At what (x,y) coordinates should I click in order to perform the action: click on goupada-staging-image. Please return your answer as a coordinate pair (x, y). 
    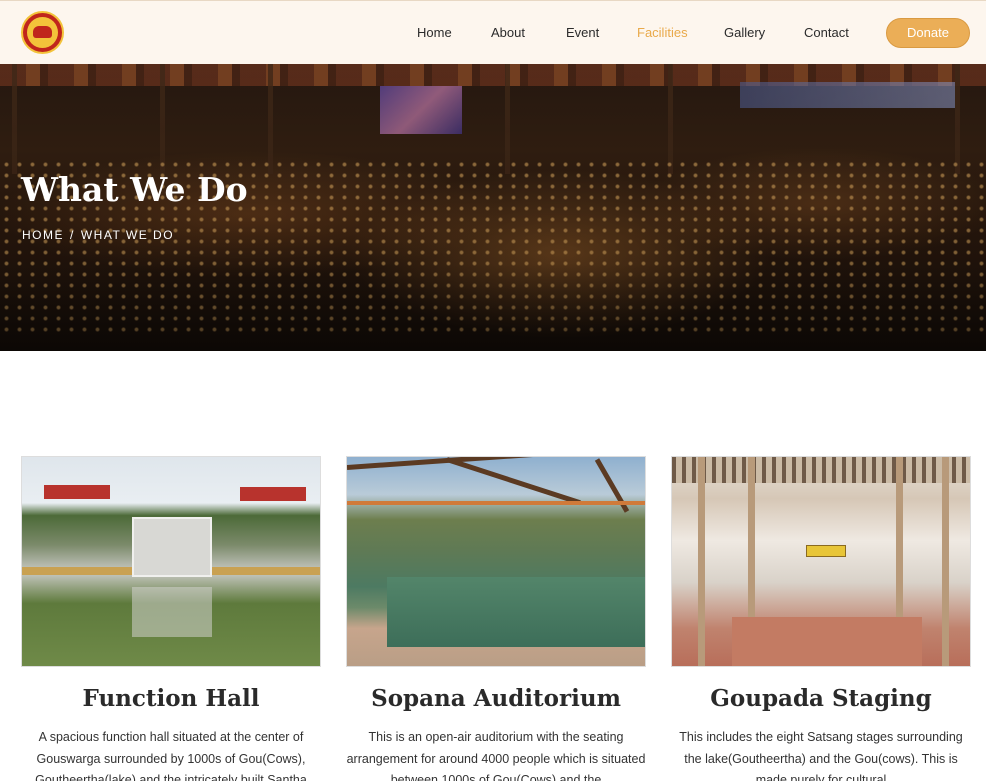
    Looking at the image, I should click on (821, 561).